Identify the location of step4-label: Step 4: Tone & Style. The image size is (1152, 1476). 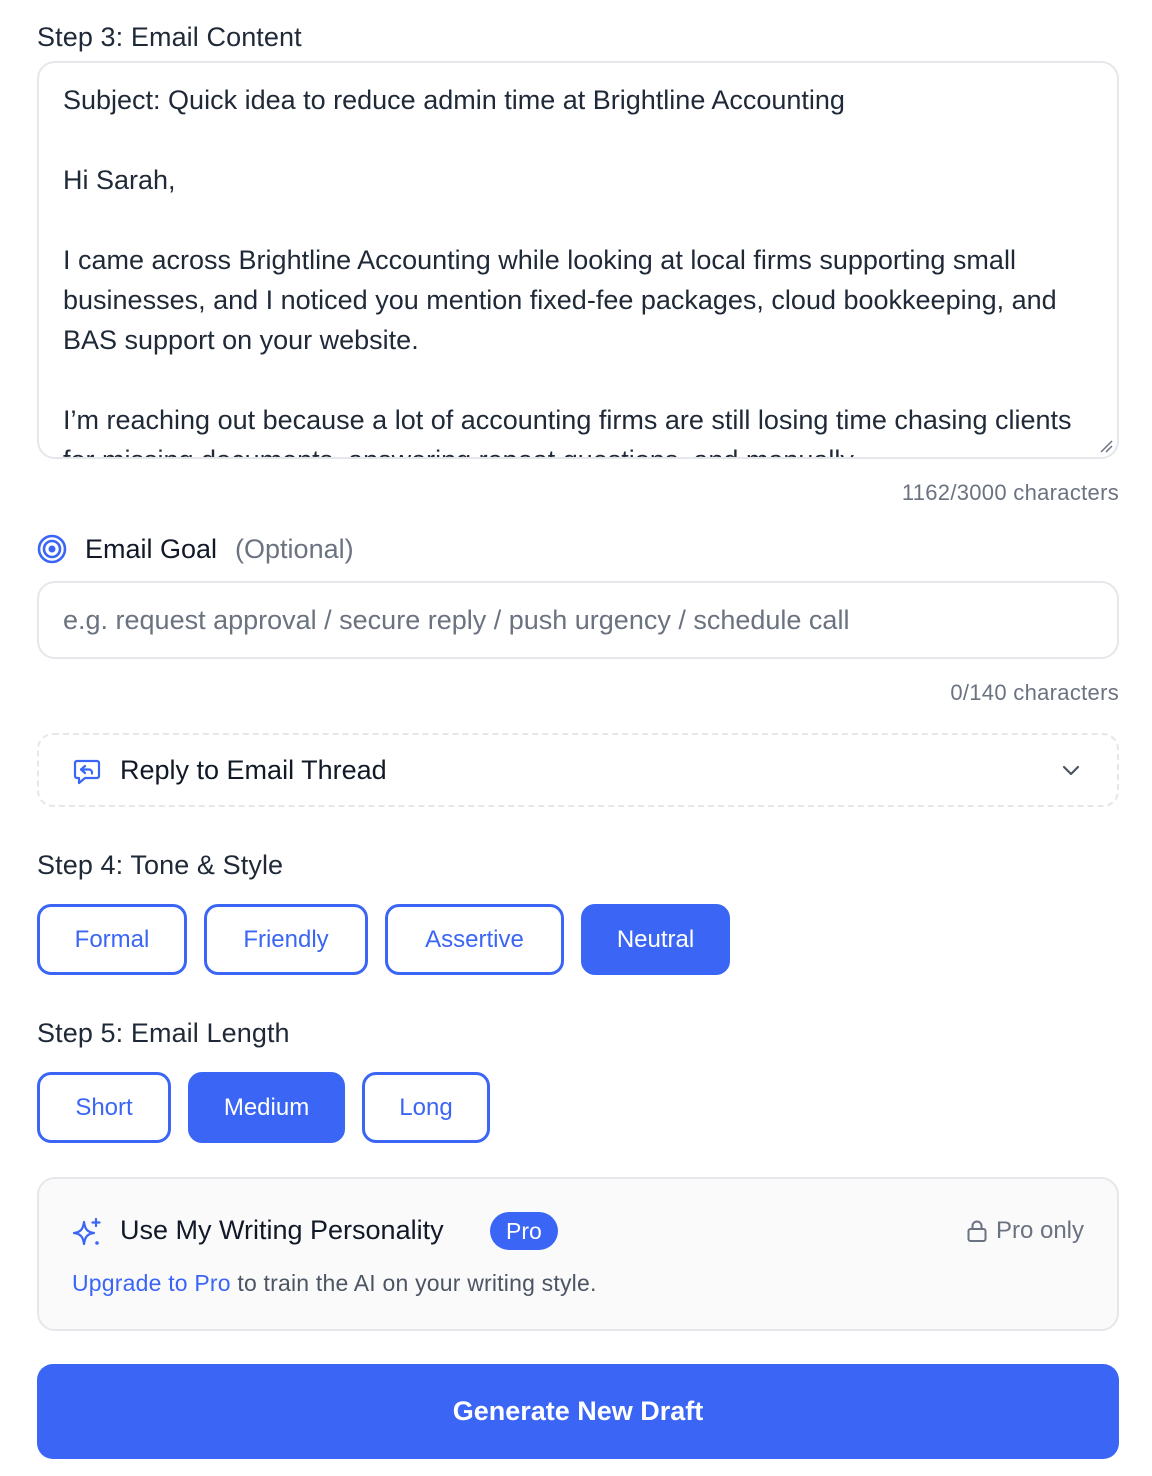
(160, 865).